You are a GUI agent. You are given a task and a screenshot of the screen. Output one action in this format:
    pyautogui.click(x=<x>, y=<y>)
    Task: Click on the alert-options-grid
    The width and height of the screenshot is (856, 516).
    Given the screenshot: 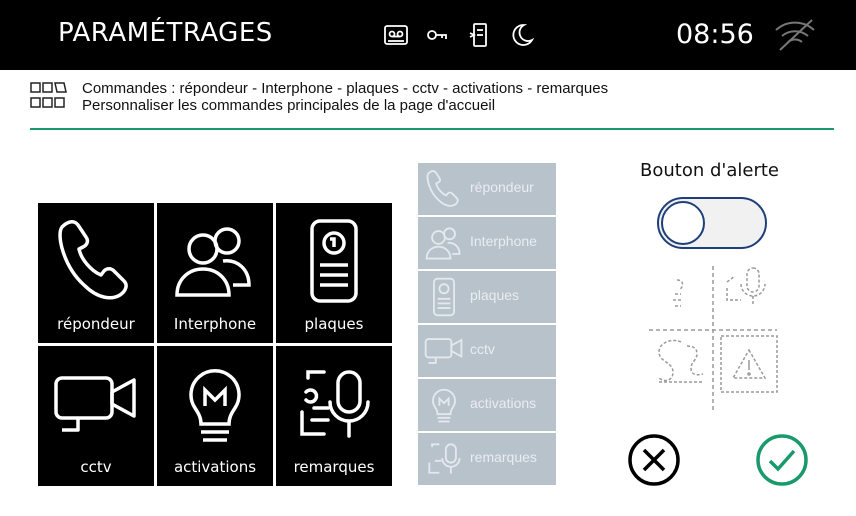 What is the action you would take?
    pyautogui.click(x=713, y=337)
    